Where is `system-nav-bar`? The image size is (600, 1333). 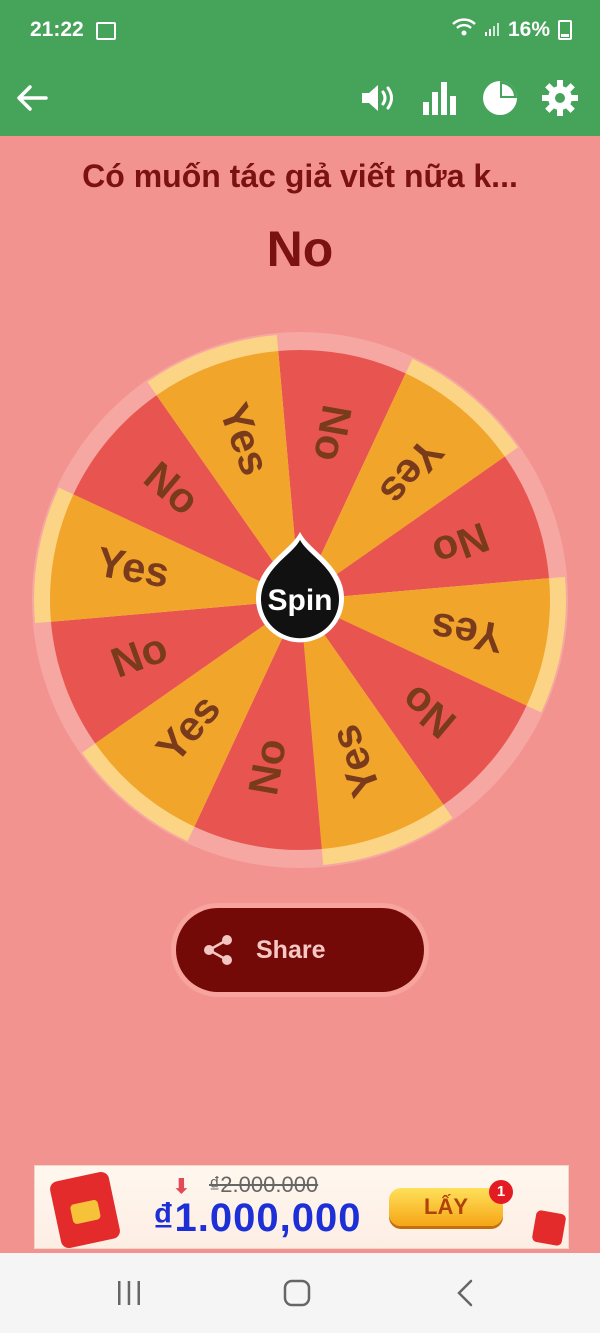
system-nav-bar is located at coordinates (300, 1293).